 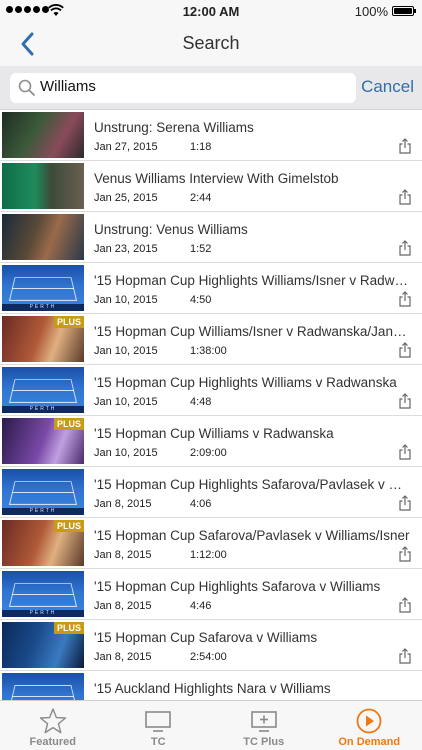 What do you see at coordinates (369, 742) in the screenshot?
I see `tab-label: On Demand` at bounding box center [369, 742].